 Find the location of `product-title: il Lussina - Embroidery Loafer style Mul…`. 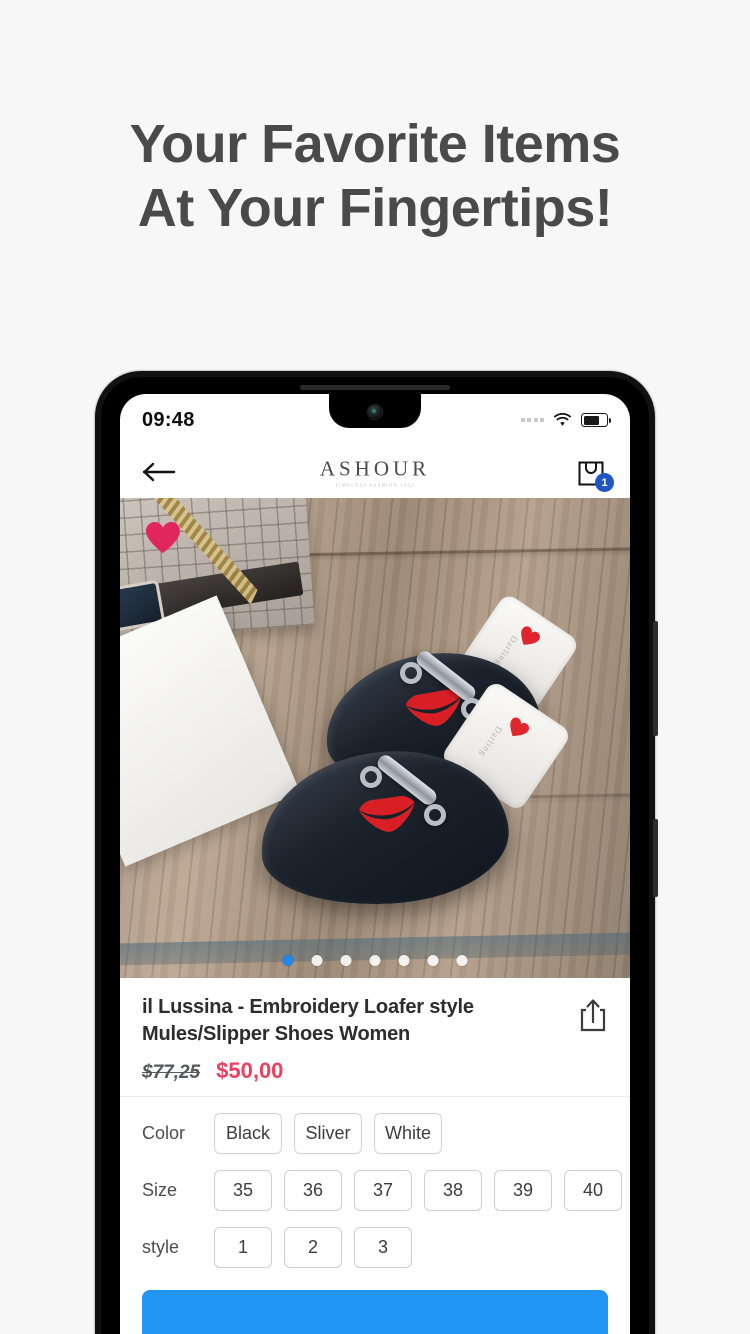

product-title: il Lussina - Embroidery Loafer style Mul… is located at coordinates (308, 1020).